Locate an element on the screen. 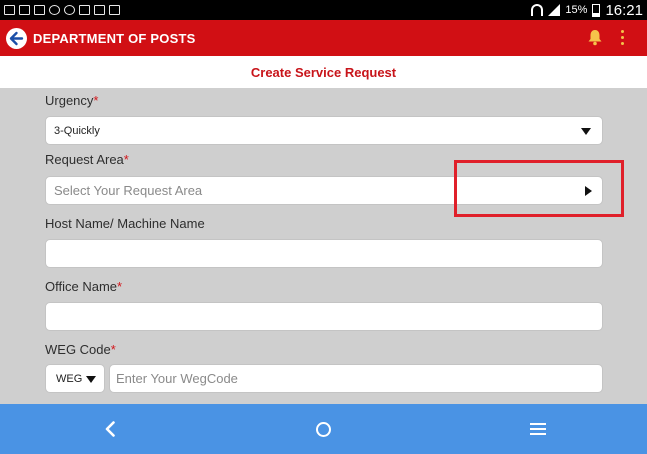 This screenshot has height=454, width=647. mail-icon is located at coordinates (24, 10).